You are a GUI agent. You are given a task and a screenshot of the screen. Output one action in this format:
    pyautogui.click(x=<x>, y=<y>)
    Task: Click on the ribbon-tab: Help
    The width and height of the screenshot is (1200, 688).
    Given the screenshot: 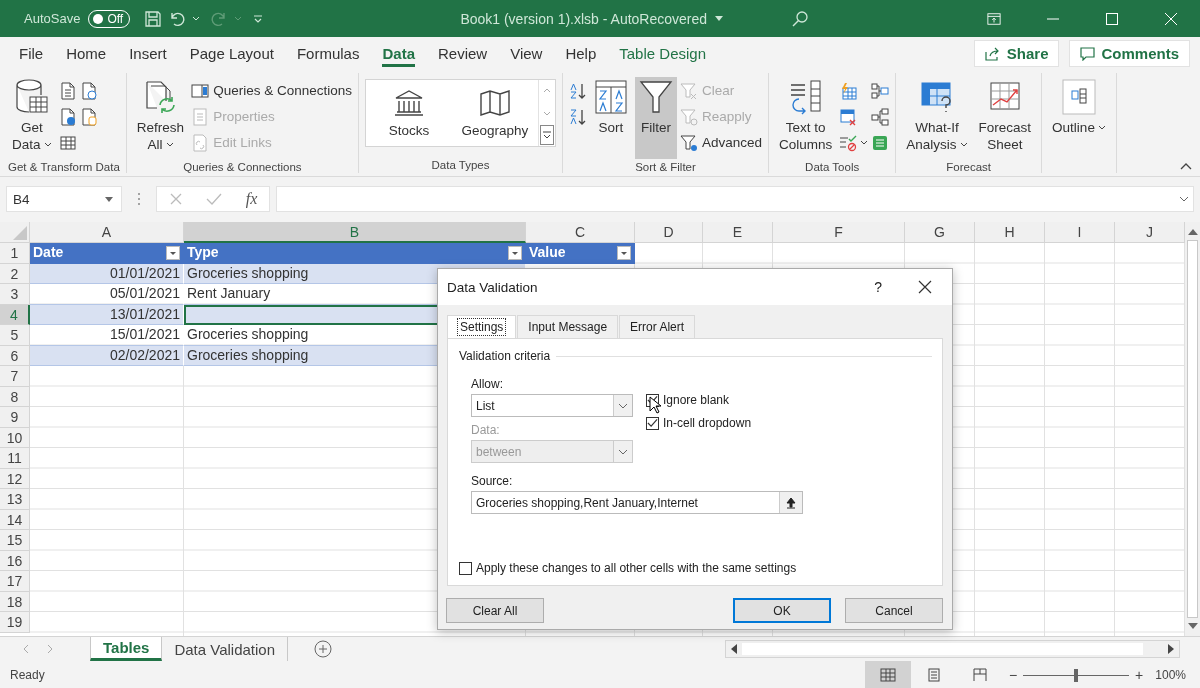 What is the action you would take?
    pyautogui.click(x=581, y=53)
    